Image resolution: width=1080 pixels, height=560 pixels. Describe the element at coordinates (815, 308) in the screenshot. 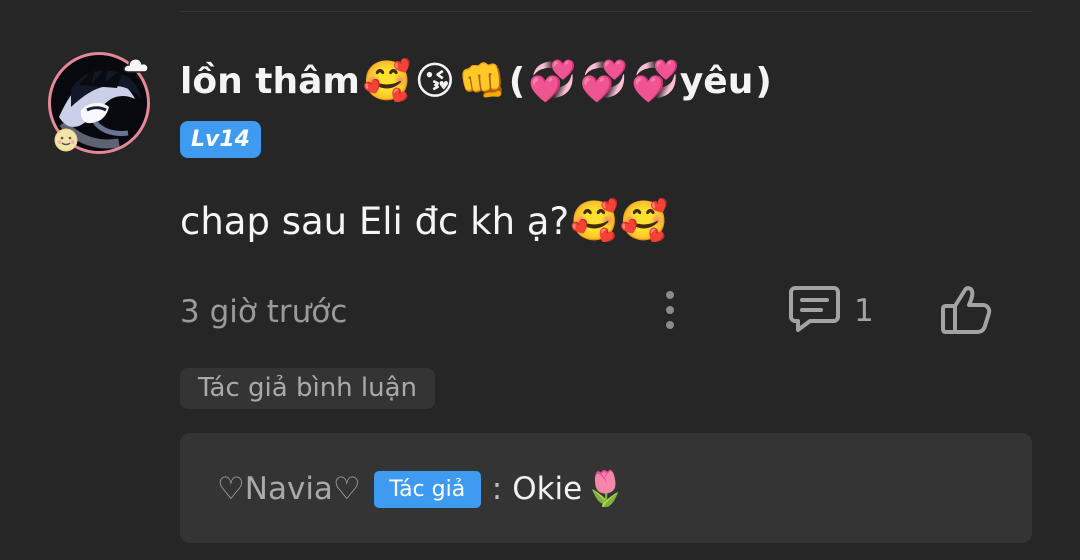

I see `comment-icon` at that location.